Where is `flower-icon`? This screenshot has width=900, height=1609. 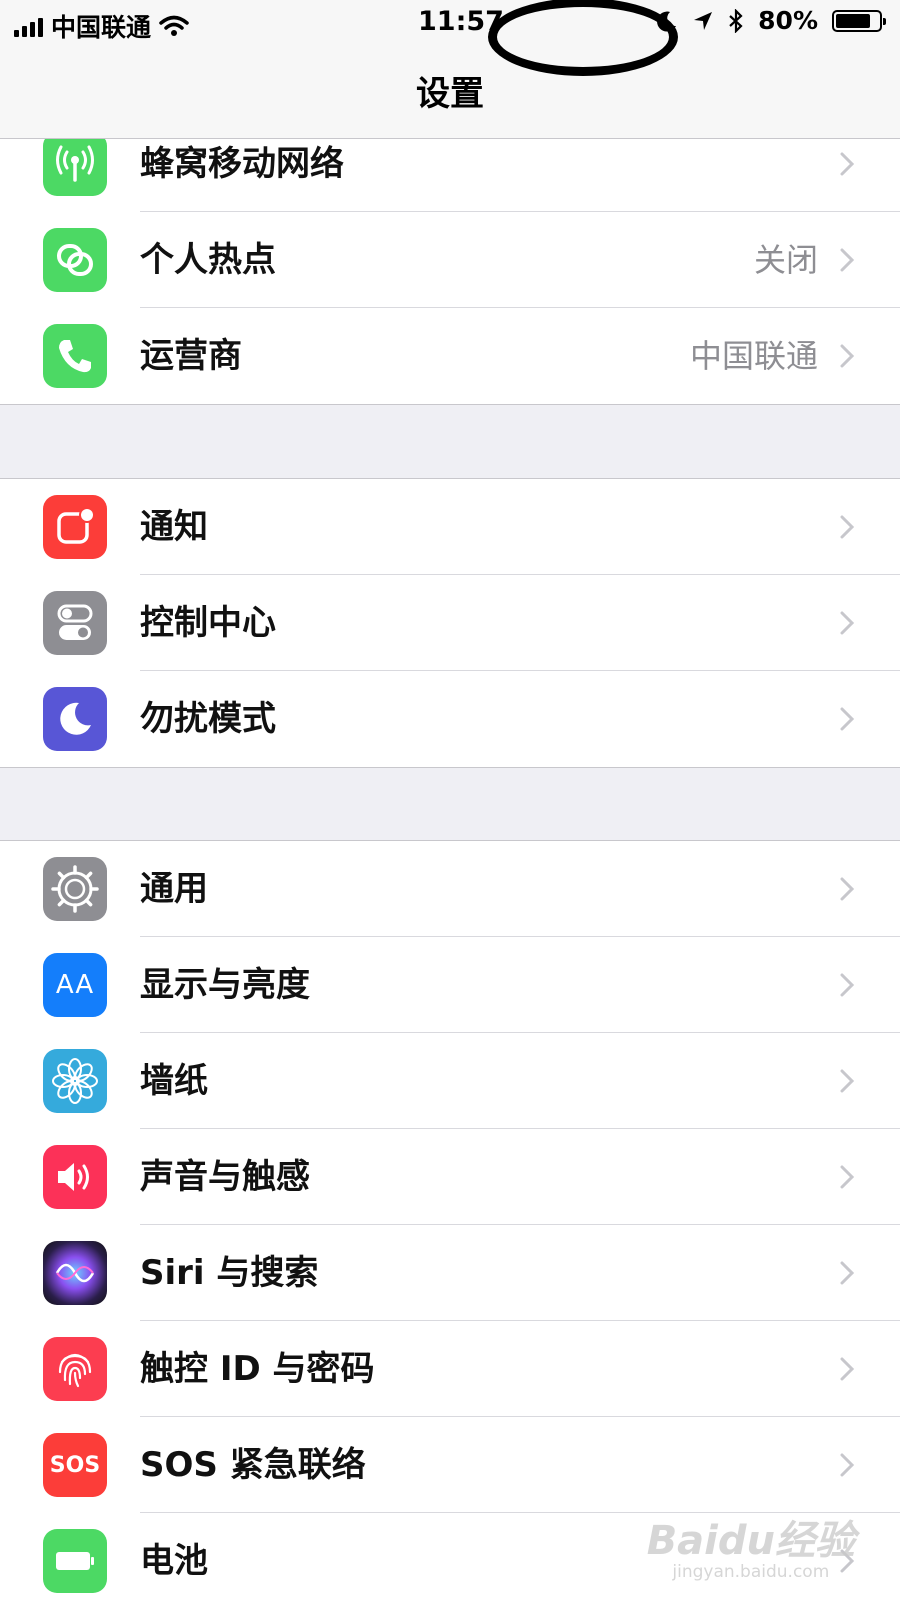 flower-icon is located at coordinates (75, 1081).